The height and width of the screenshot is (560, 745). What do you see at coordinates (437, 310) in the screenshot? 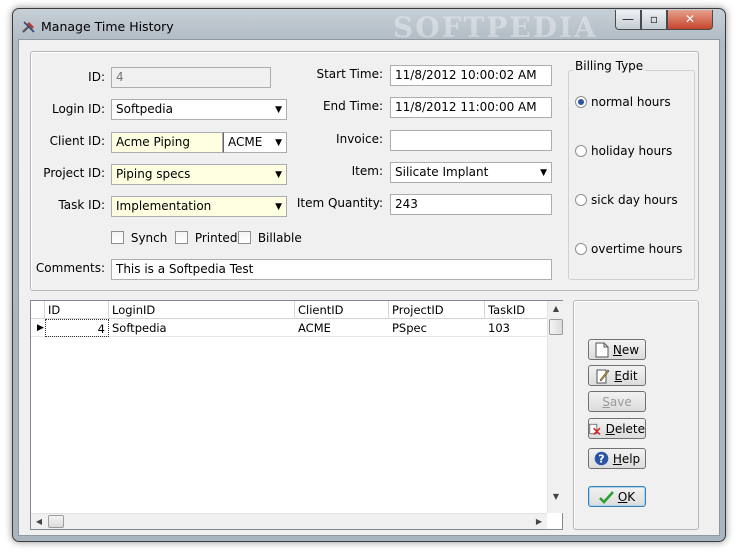
I see `col-header-projectid: ProjectID` at bounding box center [437, 310].